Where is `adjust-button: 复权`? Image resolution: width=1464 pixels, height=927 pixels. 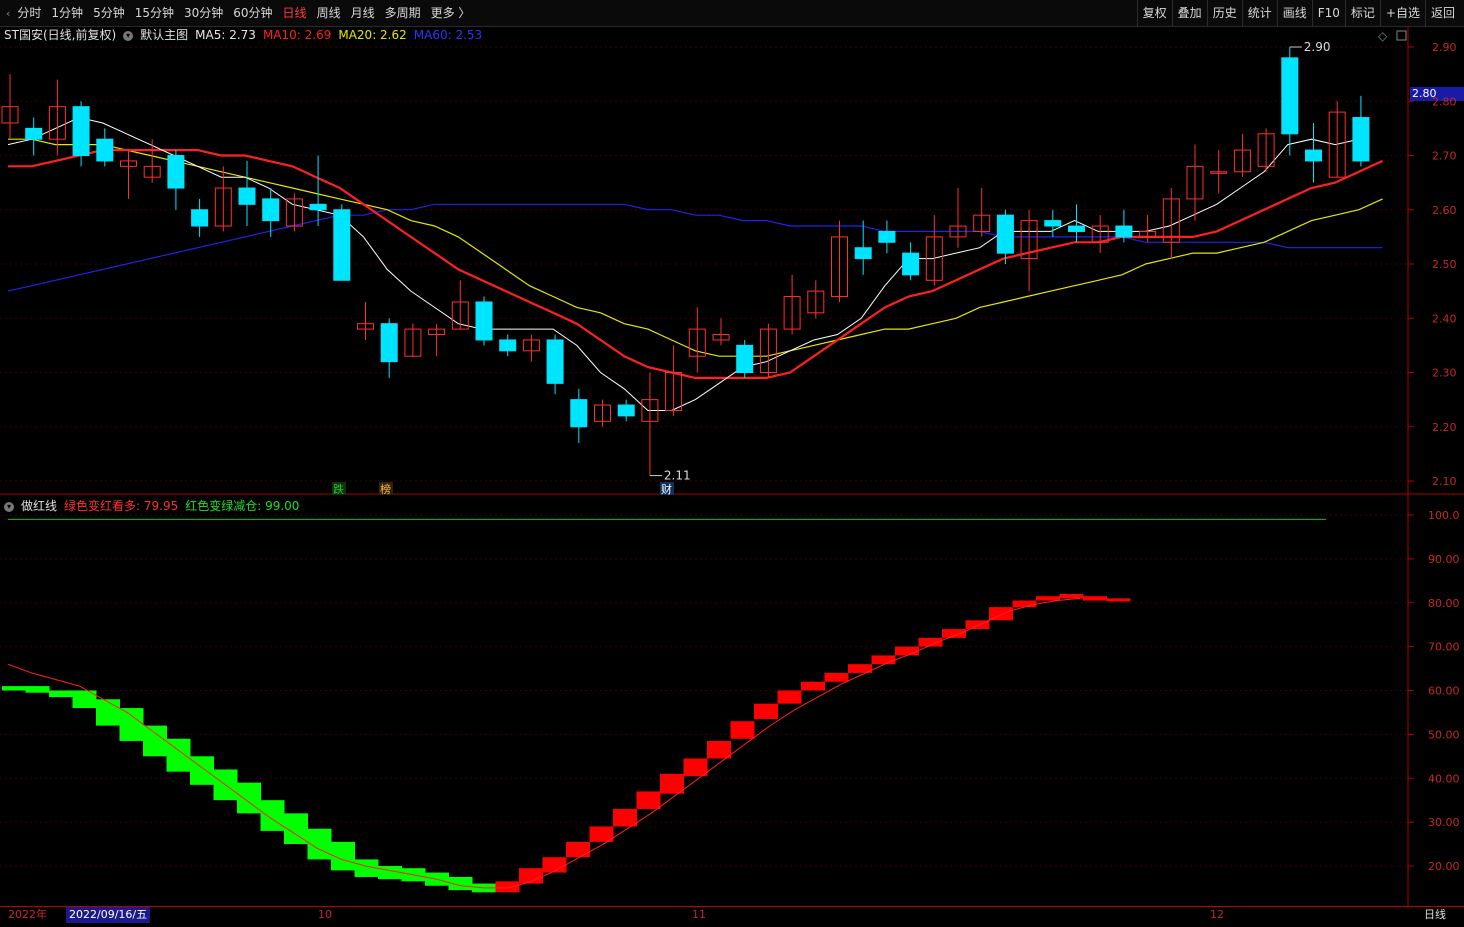
adjust-button: 复权 is located at coordinates (1154, 13).